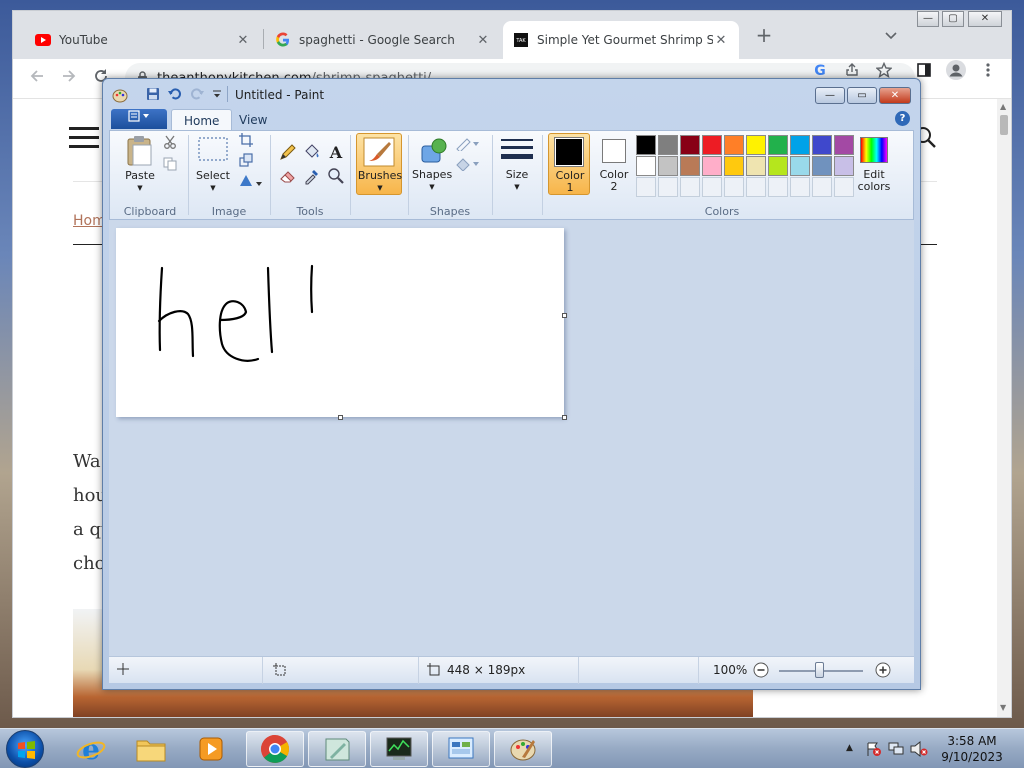 Image resolution: width=1024 pixels, height=768 pixels. I want to click on forward-button, so click(69, 79).